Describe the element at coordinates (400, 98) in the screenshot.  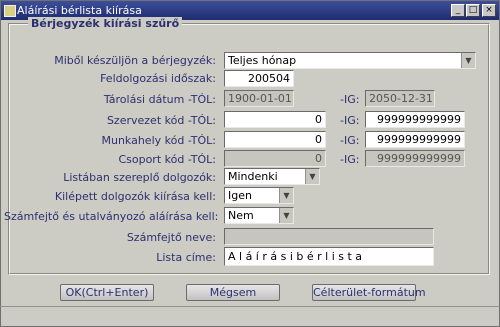
I see `storage-date-to: 2050-12-31` at that location.